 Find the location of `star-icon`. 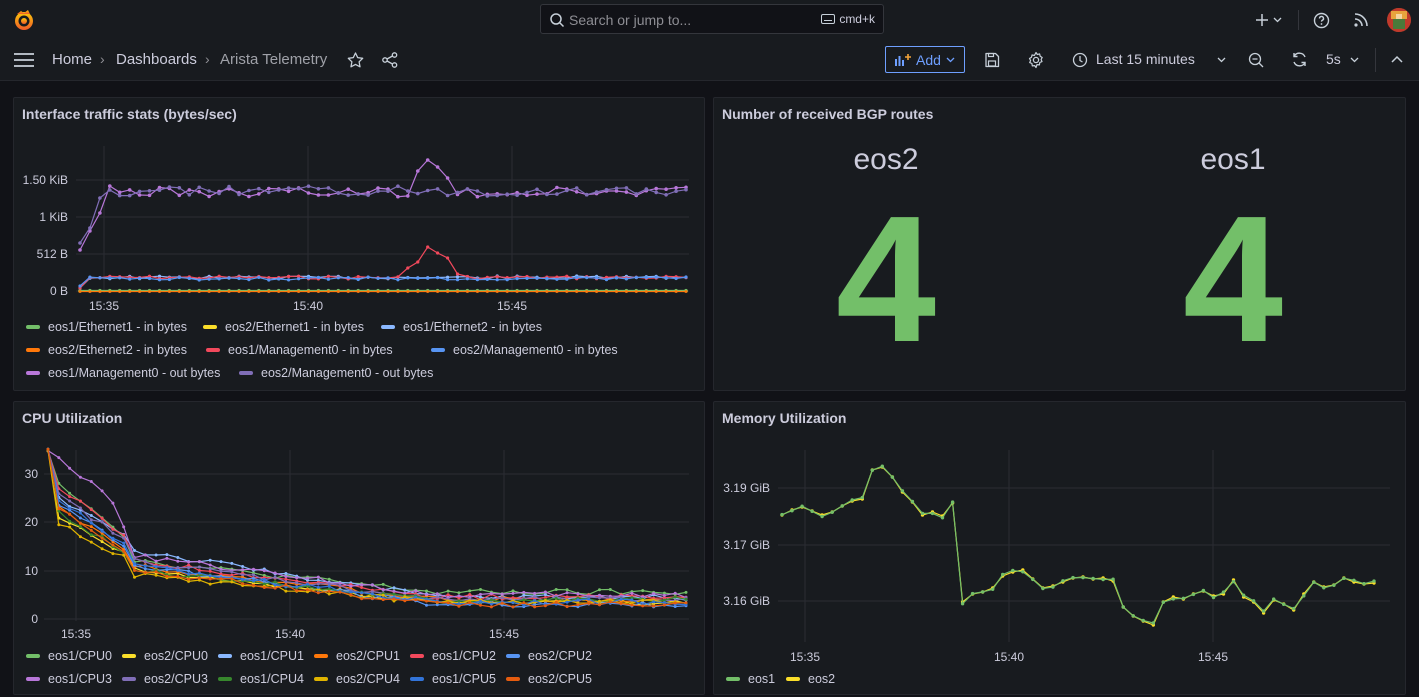

star-icon is located at coordinates (355, 60).